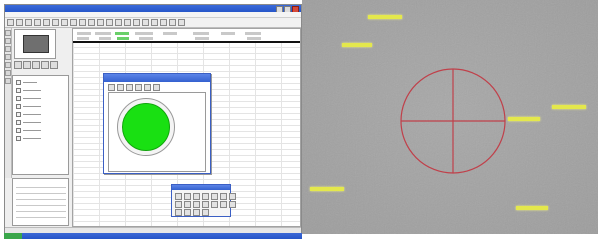  Describe the element at coordinates (201, 187) in the screenshot. I see `toolbox-title-bar` at that location.